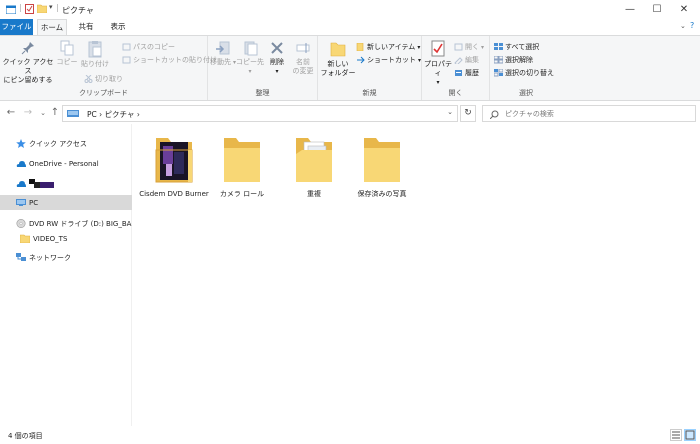  I want to click on open-icon, so click(458, 47).